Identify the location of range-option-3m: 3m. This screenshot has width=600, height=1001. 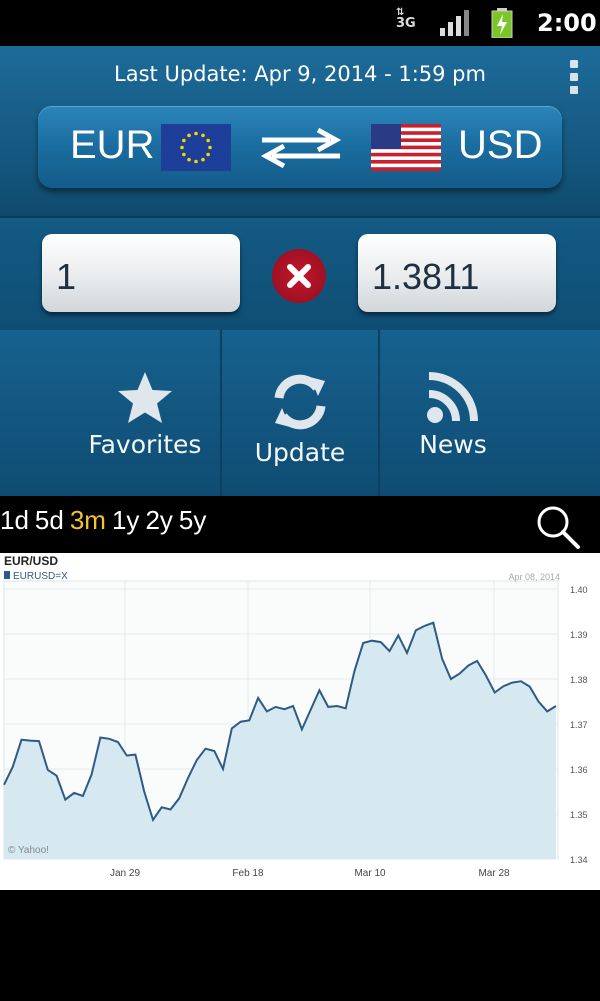
(88, 520).